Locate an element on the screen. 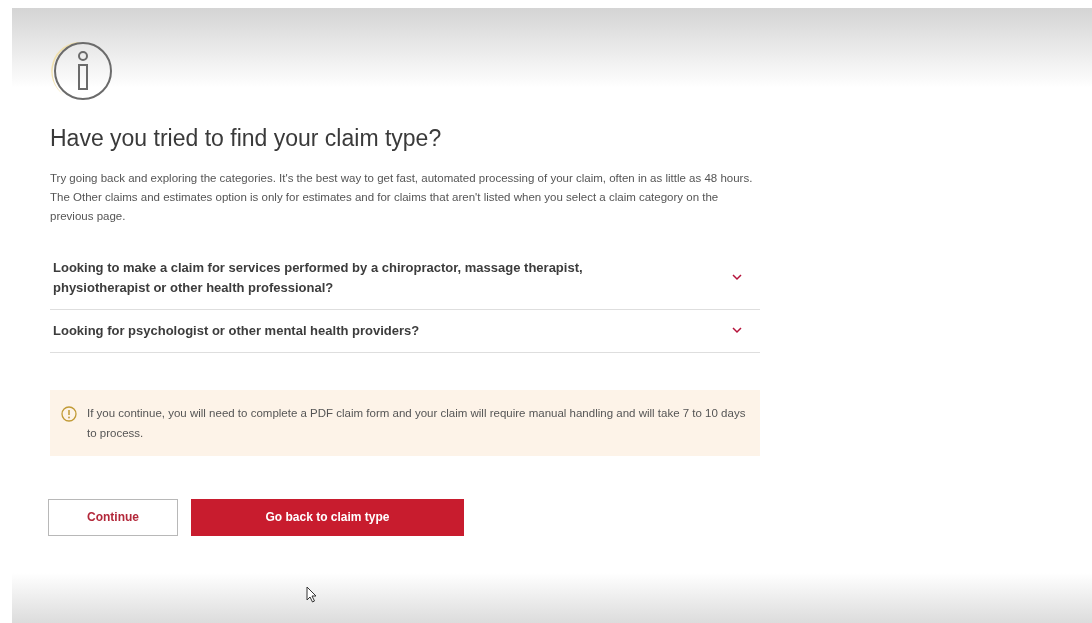 The width and height of the screenshot is (1092, 623). continue-button: Continue is located at coordinates (113, 517).